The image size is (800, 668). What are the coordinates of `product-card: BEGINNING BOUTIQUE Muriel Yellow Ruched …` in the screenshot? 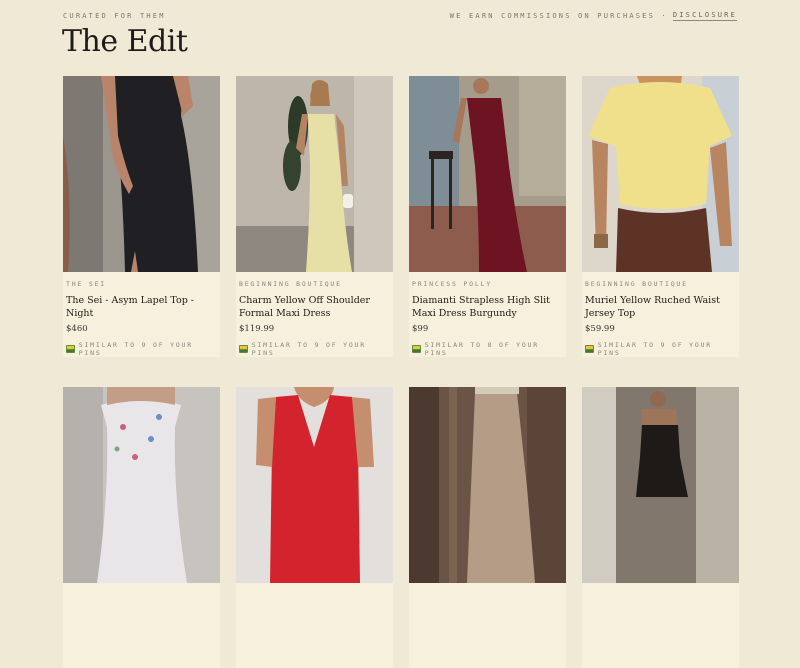 It's located at (660, 216).